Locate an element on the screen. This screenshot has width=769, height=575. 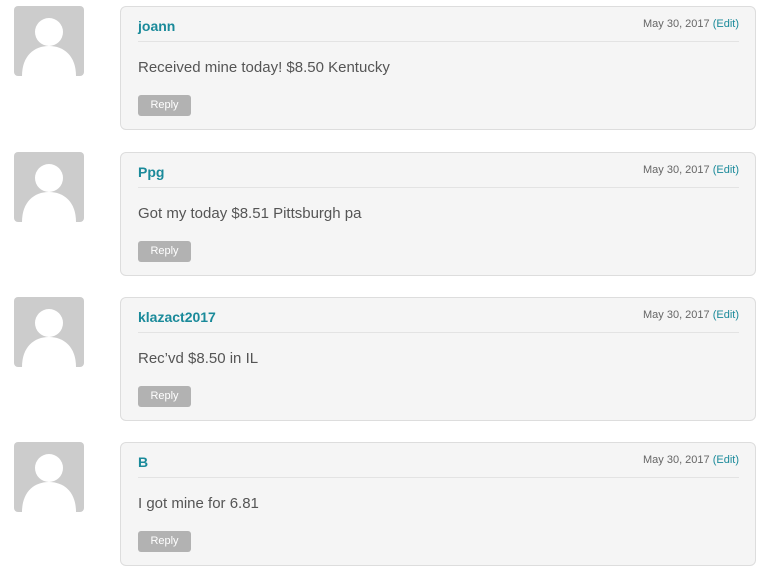
comment-author-link: Ppg is located at coordinates (151, 172).